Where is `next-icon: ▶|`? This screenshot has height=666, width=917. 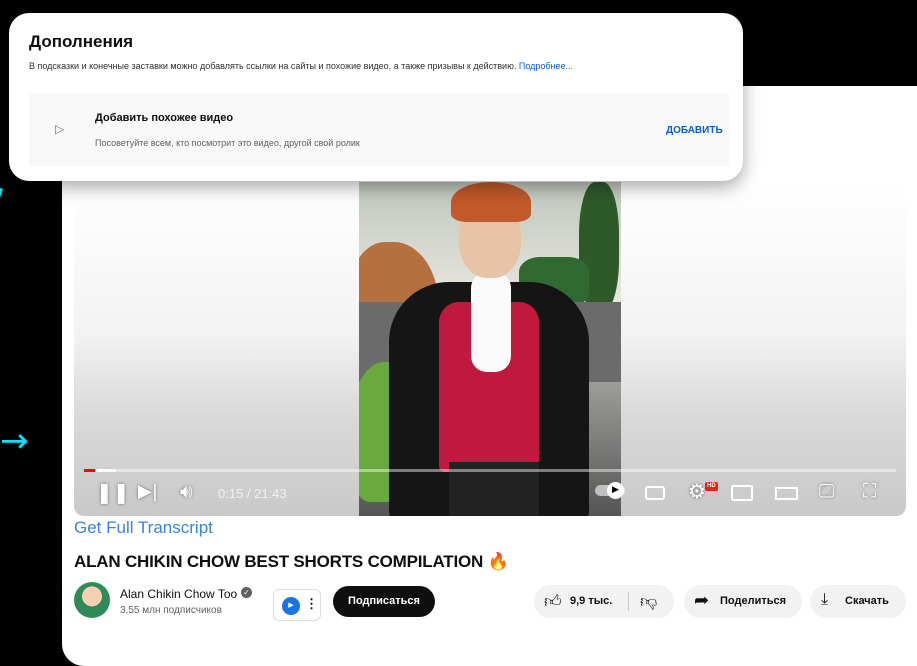 next-icon: ▶| is located at coordinates (148, 491).